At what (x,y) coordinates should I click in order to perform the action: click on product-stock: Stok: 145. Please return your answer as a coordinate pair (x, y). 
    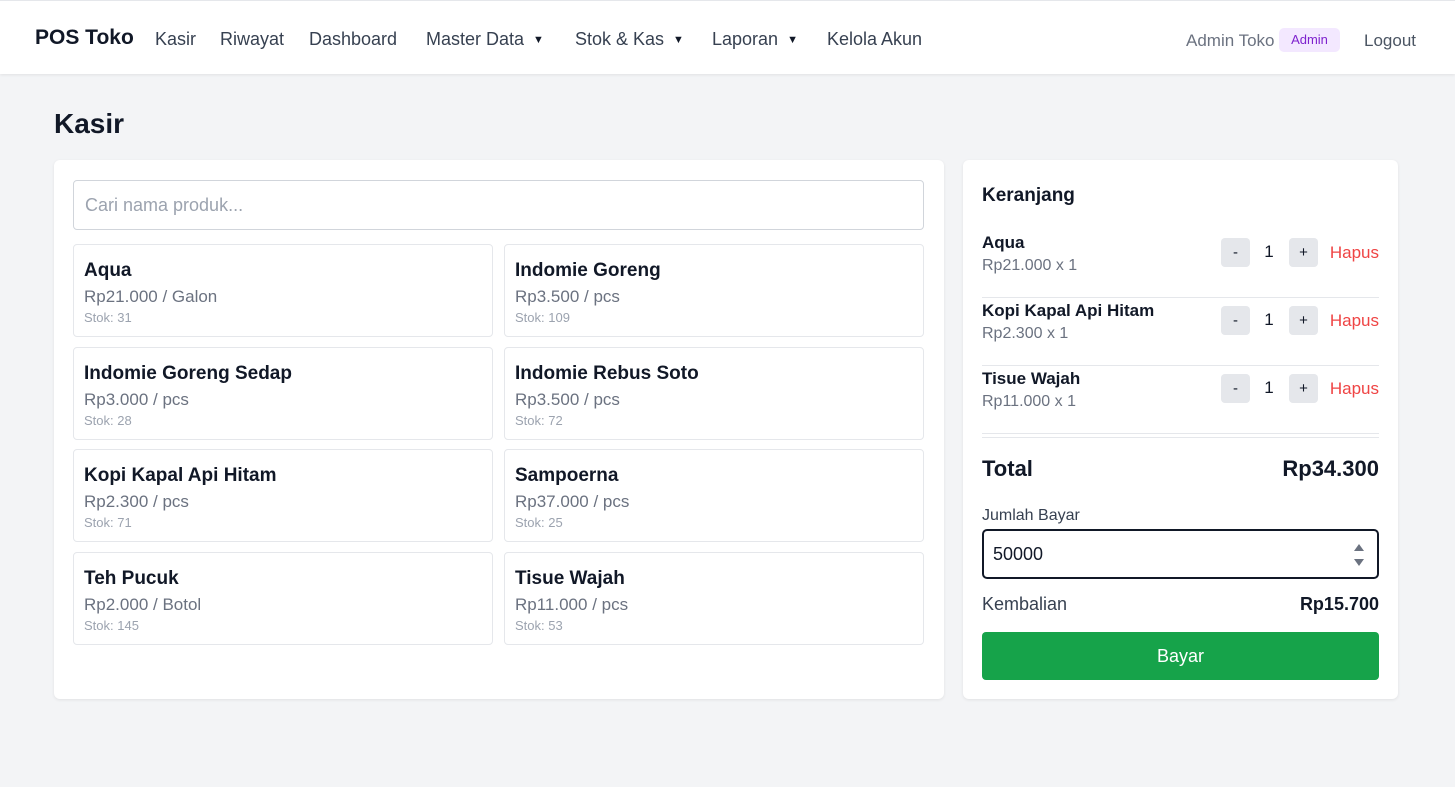
    Looking at the image, I should click on (111, 625).